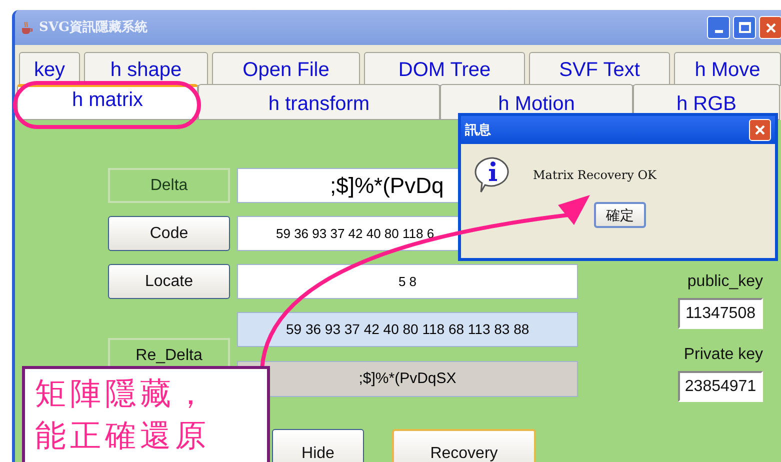  Describe the element at coordinates (93, 27) in the screenshot. I see `window-title: SVG資訊隱藏系統` at that location.